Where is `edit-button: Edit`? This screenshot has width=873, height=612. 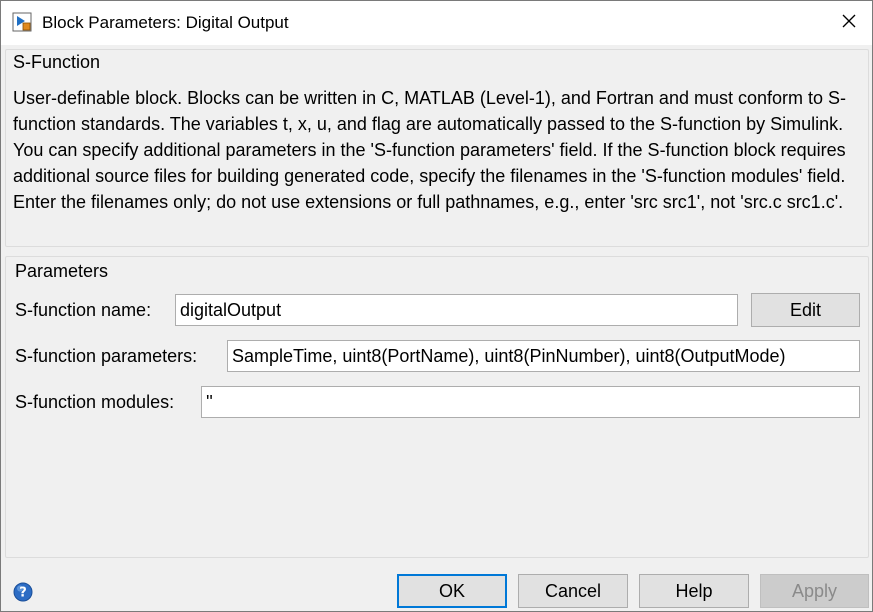 edit-button: Edit is located at coordinates (805, 310).